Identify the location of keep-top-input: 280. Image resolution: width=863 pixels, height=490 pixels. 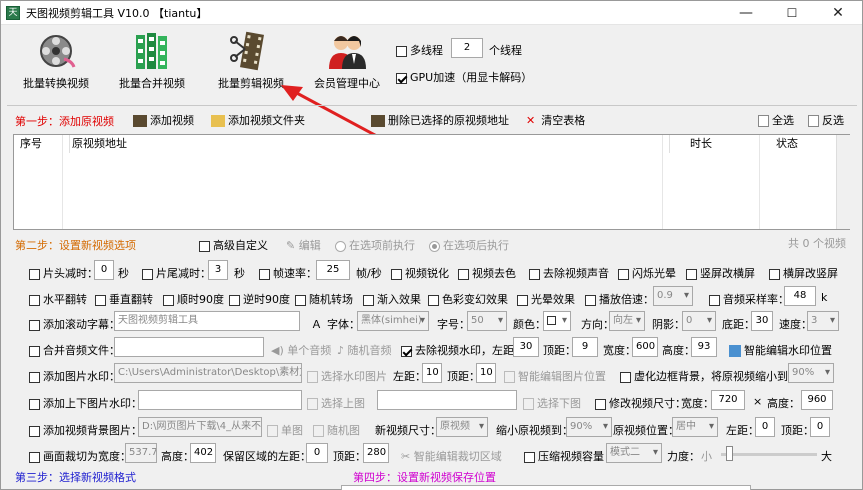
(376, 453).